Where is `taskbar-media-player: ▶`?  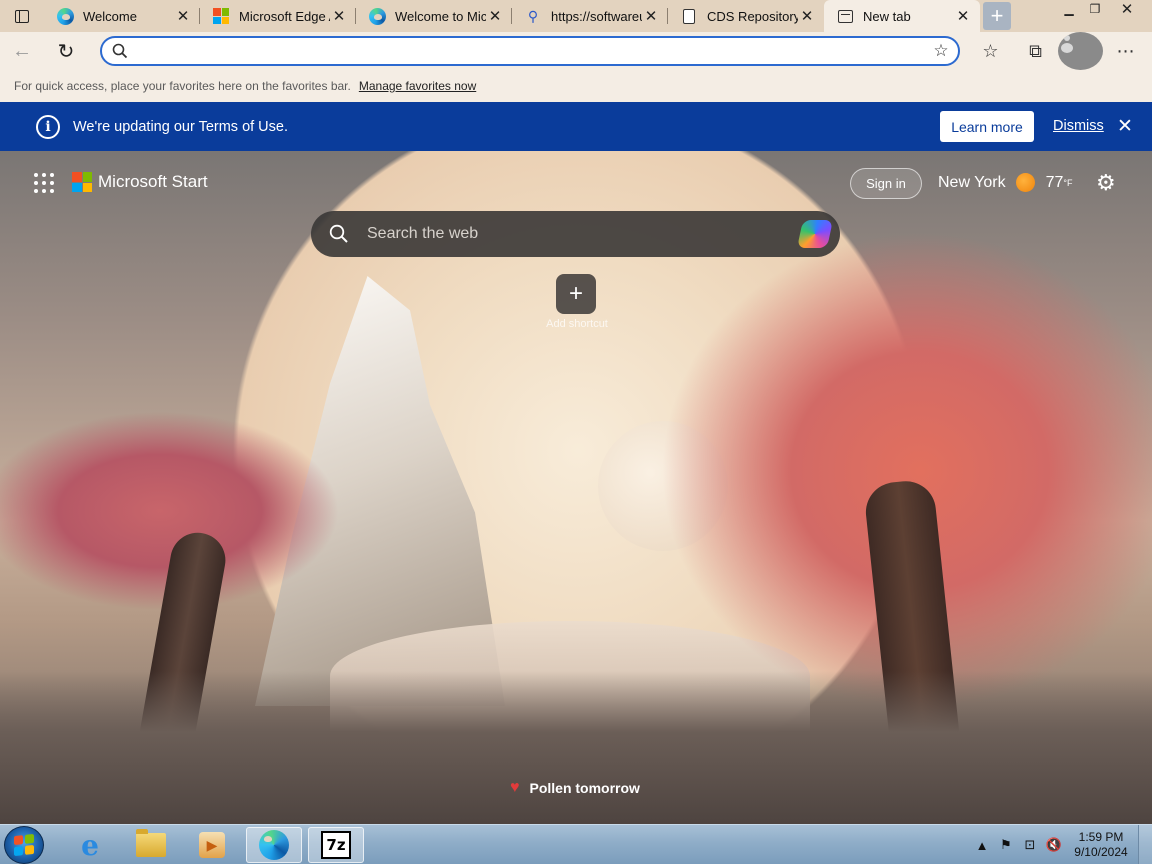 taskbar-media-player: ▶ is located at coordinates (212, 845).